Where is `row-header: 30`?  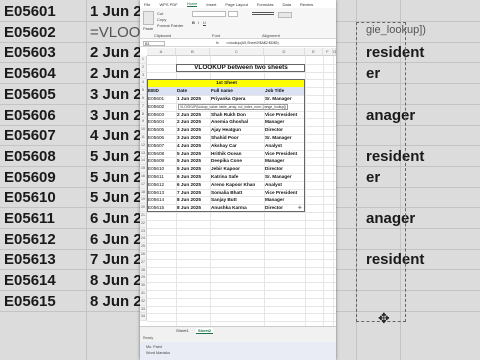
row-header: 30 is located at coordinates (143, 286).